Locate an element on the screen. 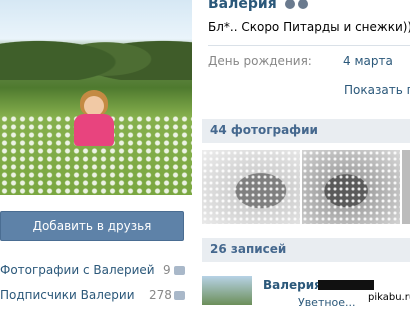  sidebar-link-photos-with: Фотографии с Валерией 9 is located at coordinates (96, 272).